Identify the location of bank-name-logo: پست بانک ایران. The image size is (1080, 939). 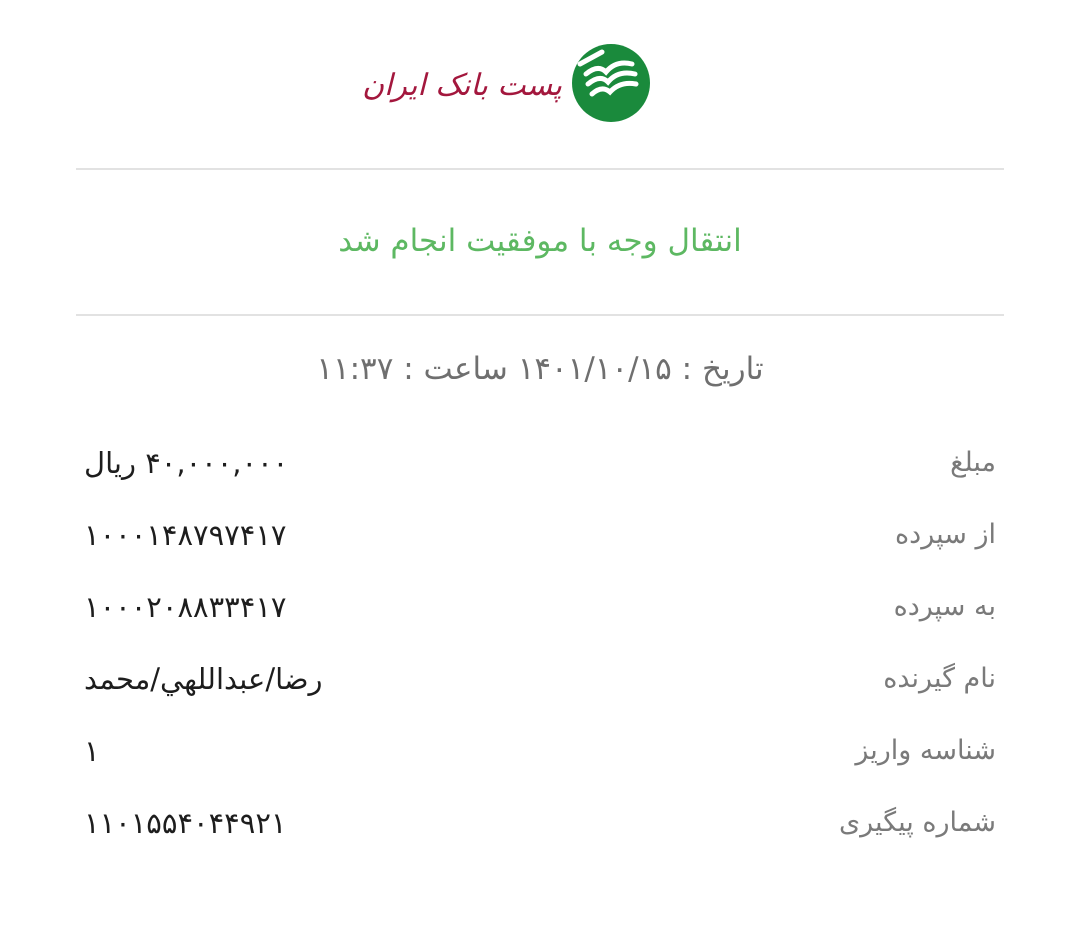
(462, 85).